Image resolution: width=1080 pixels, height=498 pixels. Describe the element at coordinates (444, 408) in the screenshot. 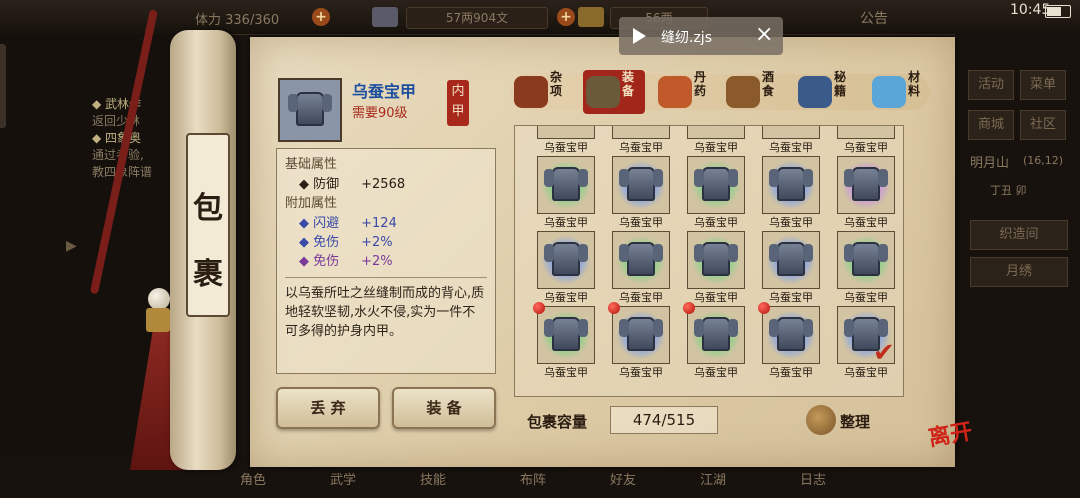

I see `equip-button: 装 备` at that location.